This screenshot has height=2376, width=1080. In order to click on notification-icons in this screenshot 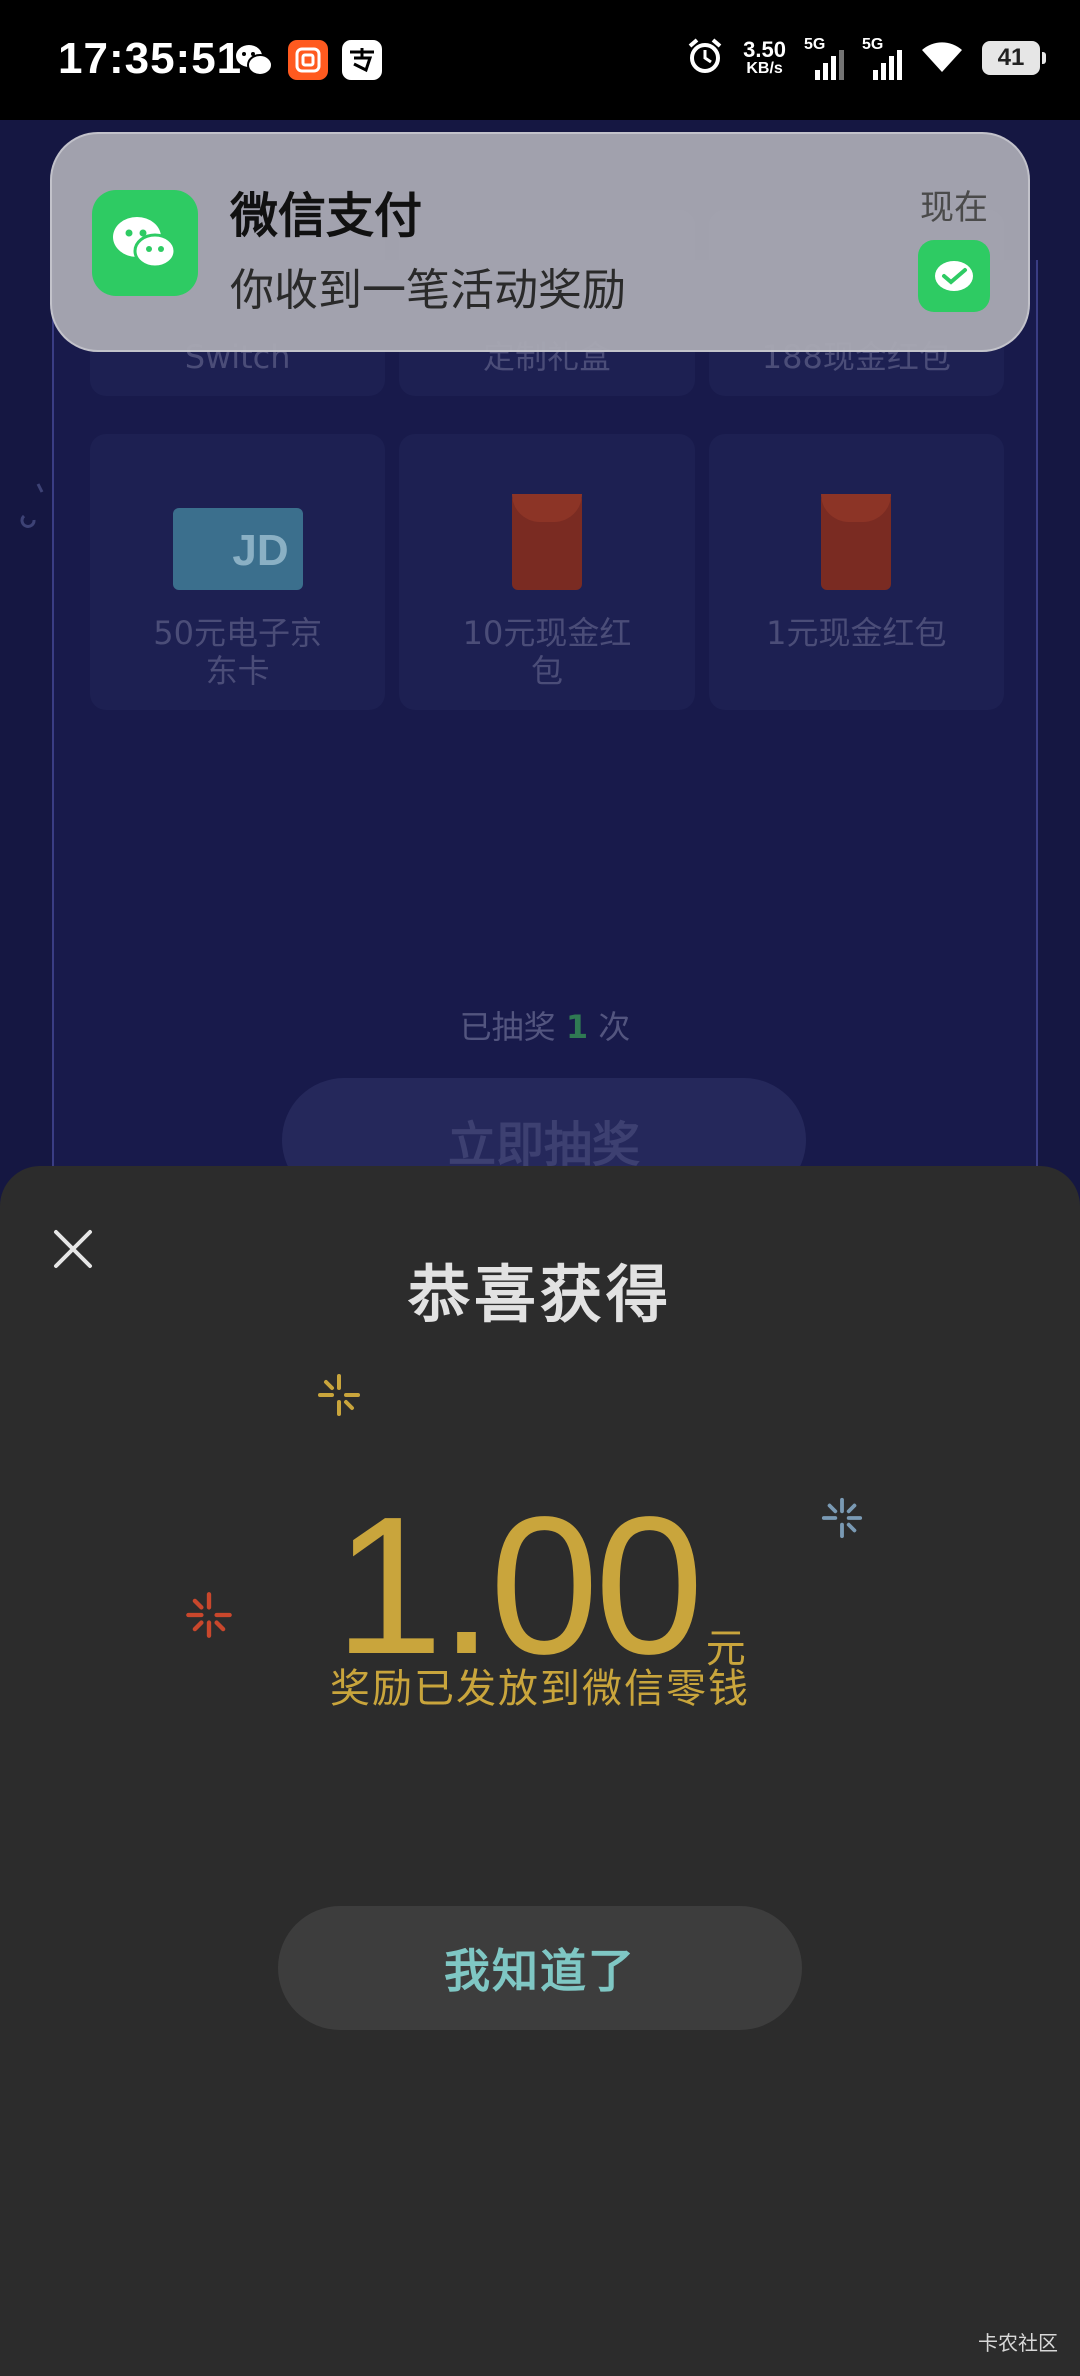, I will do `click(308, 60)`.